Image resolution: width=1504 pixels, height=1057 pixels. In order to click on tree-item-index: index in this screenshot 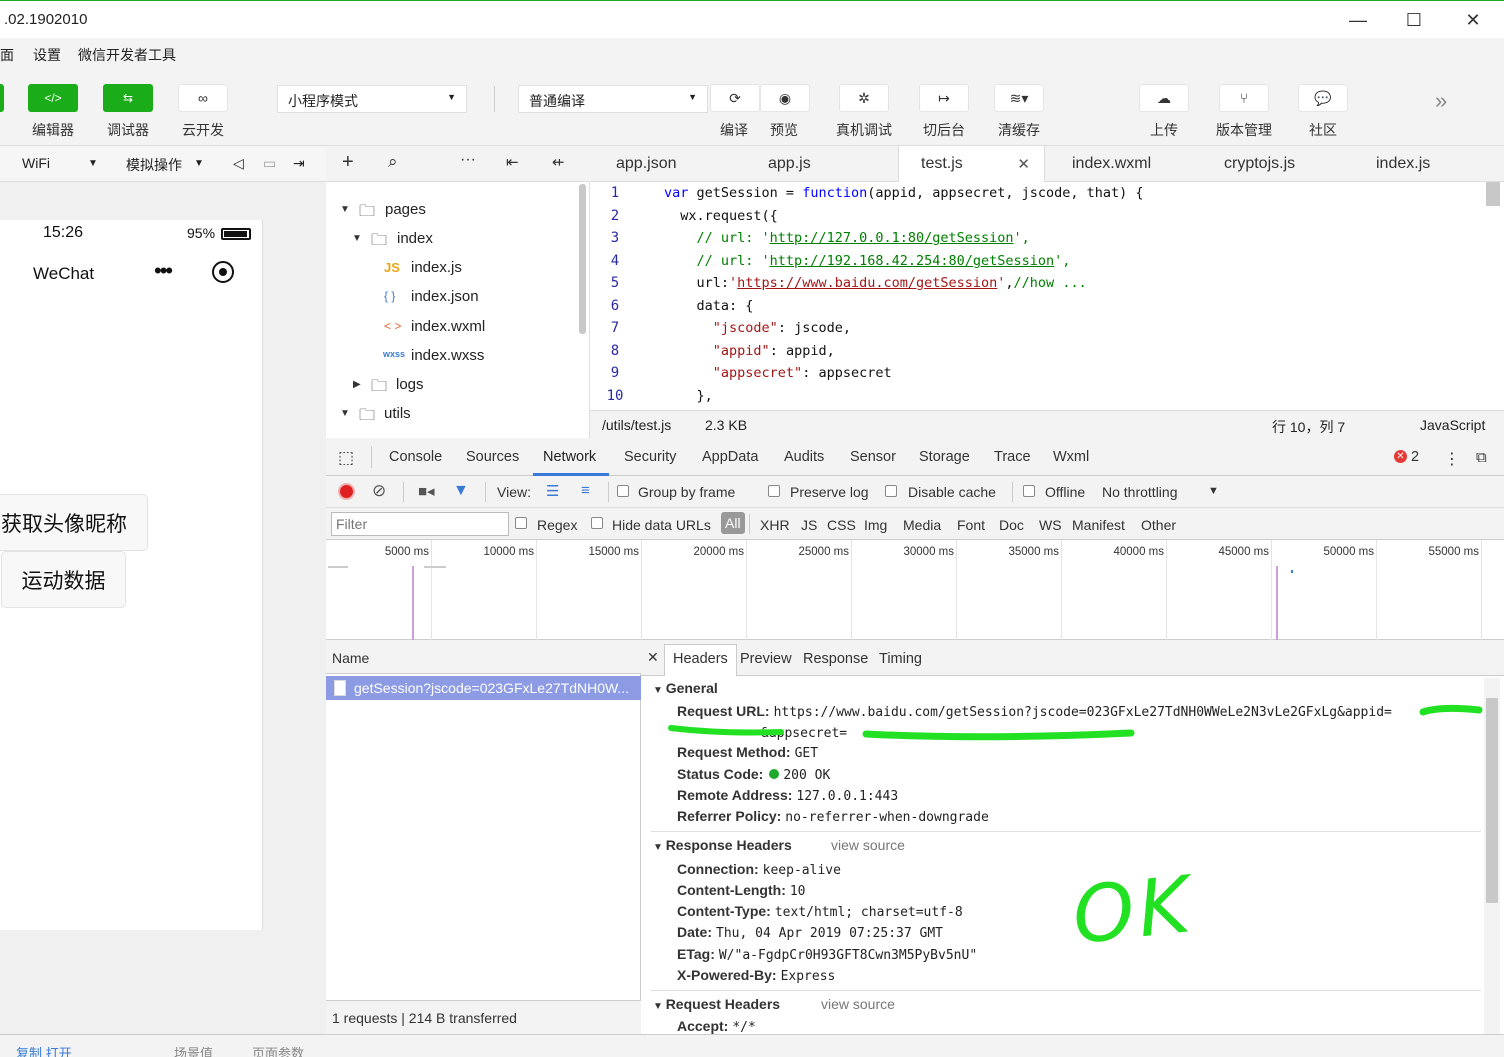, I will do `click(415, 238)`.